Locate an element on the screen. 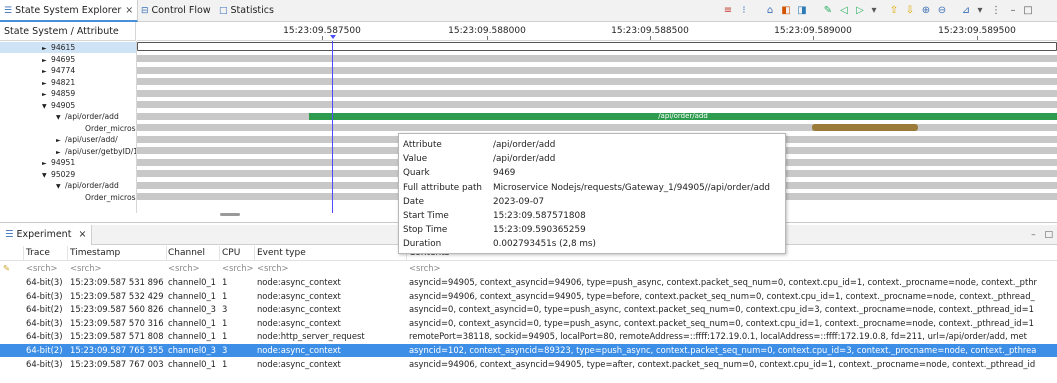  table-cell-cpu: 1 is located at coordinates (225, 336).